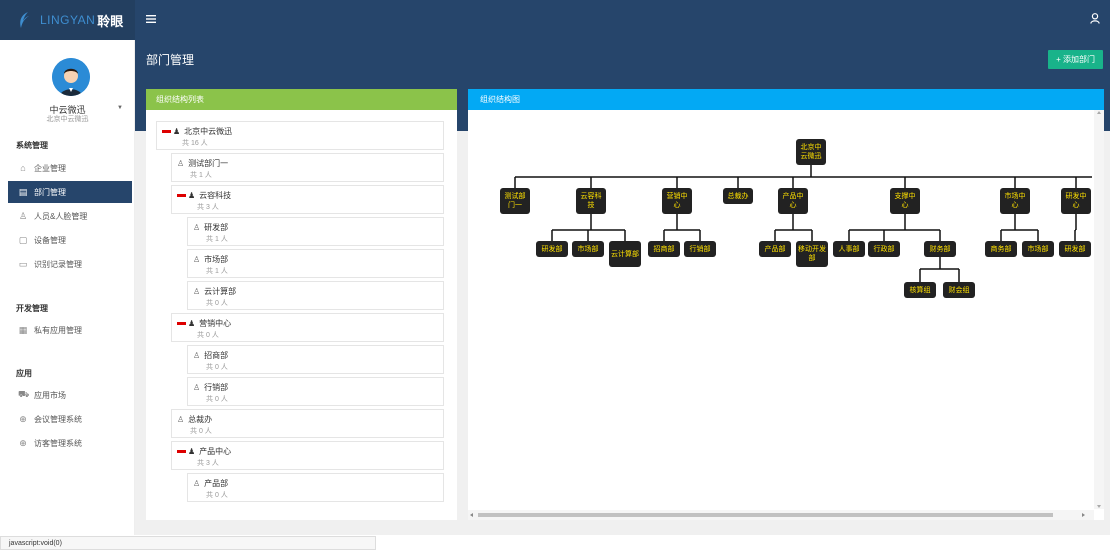  I want to click on sidebar-item: ▭ 识别记录管理, so click(70, 264).